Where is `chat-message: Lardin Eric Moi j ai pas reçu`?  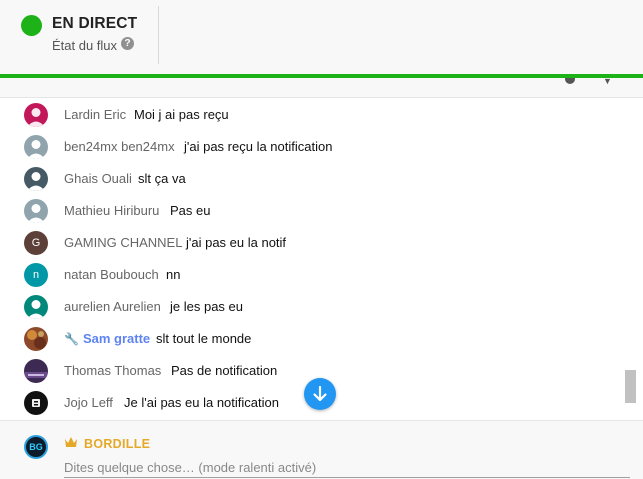
chat-message: Lardin Eric Moi j ai pas reçu is located at coordinates (310, 114).